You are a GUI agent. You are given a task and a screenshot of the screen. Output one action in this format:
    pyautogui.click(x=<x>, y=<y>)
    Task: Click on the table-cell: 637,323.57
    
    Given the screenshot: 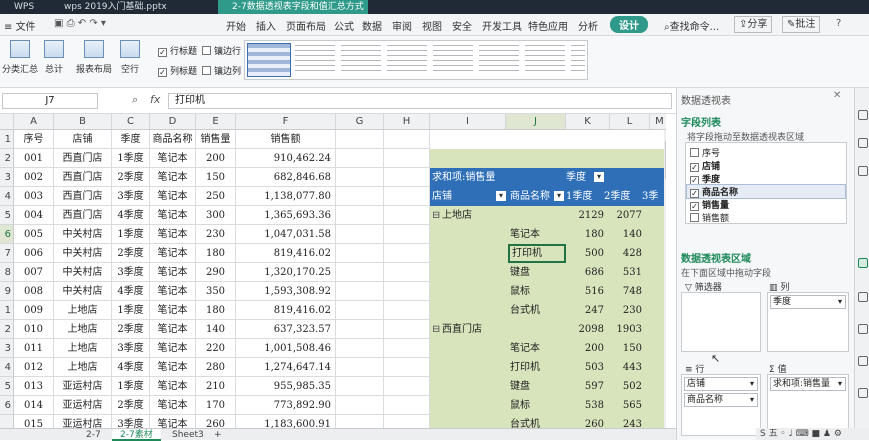 What is the action you would take?
    pyautogui.click(x=286, y=329)
    